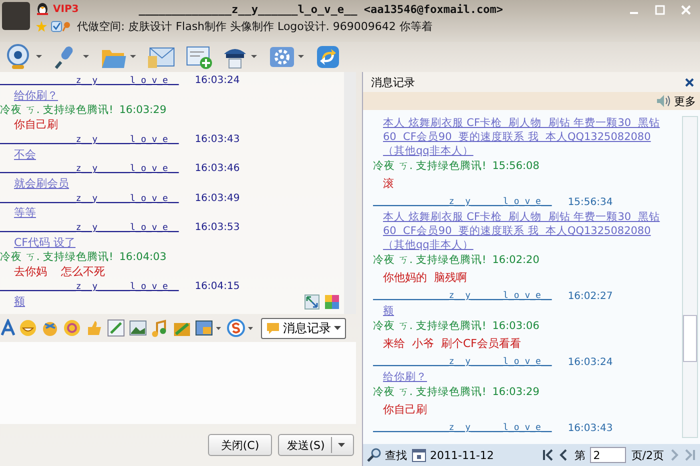 The width and height of the screenshot is (700, 466). Describe the element at coordinates (316, 445) in the screenshot. I see `send-button: 发送(S)` at that location.